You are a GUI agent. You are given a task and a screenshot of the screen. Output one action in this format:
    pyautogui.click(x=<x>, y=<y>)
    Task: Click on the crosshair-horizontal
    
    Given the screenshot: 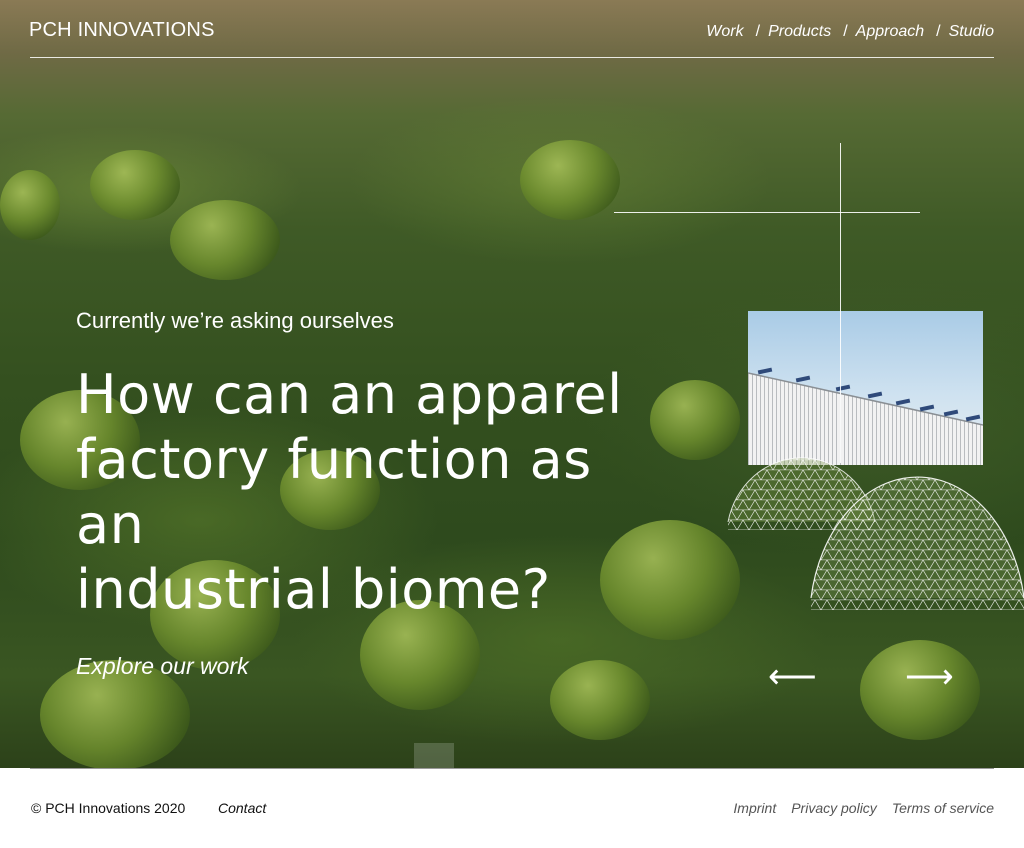 What is the action you would take?
    pyautogui.click(x=767, y=212)
    